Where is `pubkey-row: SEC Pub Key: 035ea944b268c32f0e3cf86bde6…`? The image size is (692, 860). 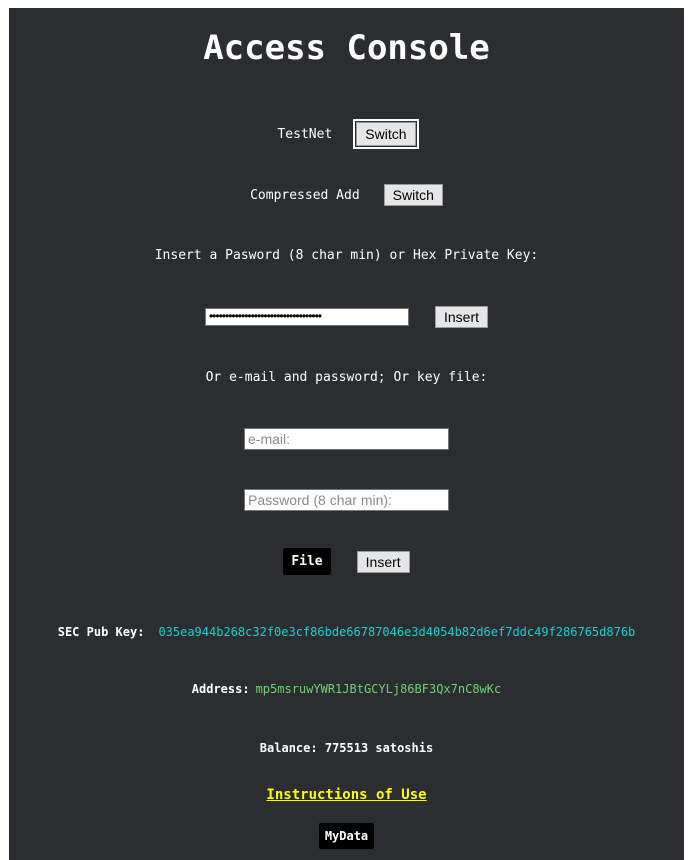 pubkey-row: SEC Pub Key: 035ea944b268c32f0e3cf86bde6… is located at coordinates (346, 632).